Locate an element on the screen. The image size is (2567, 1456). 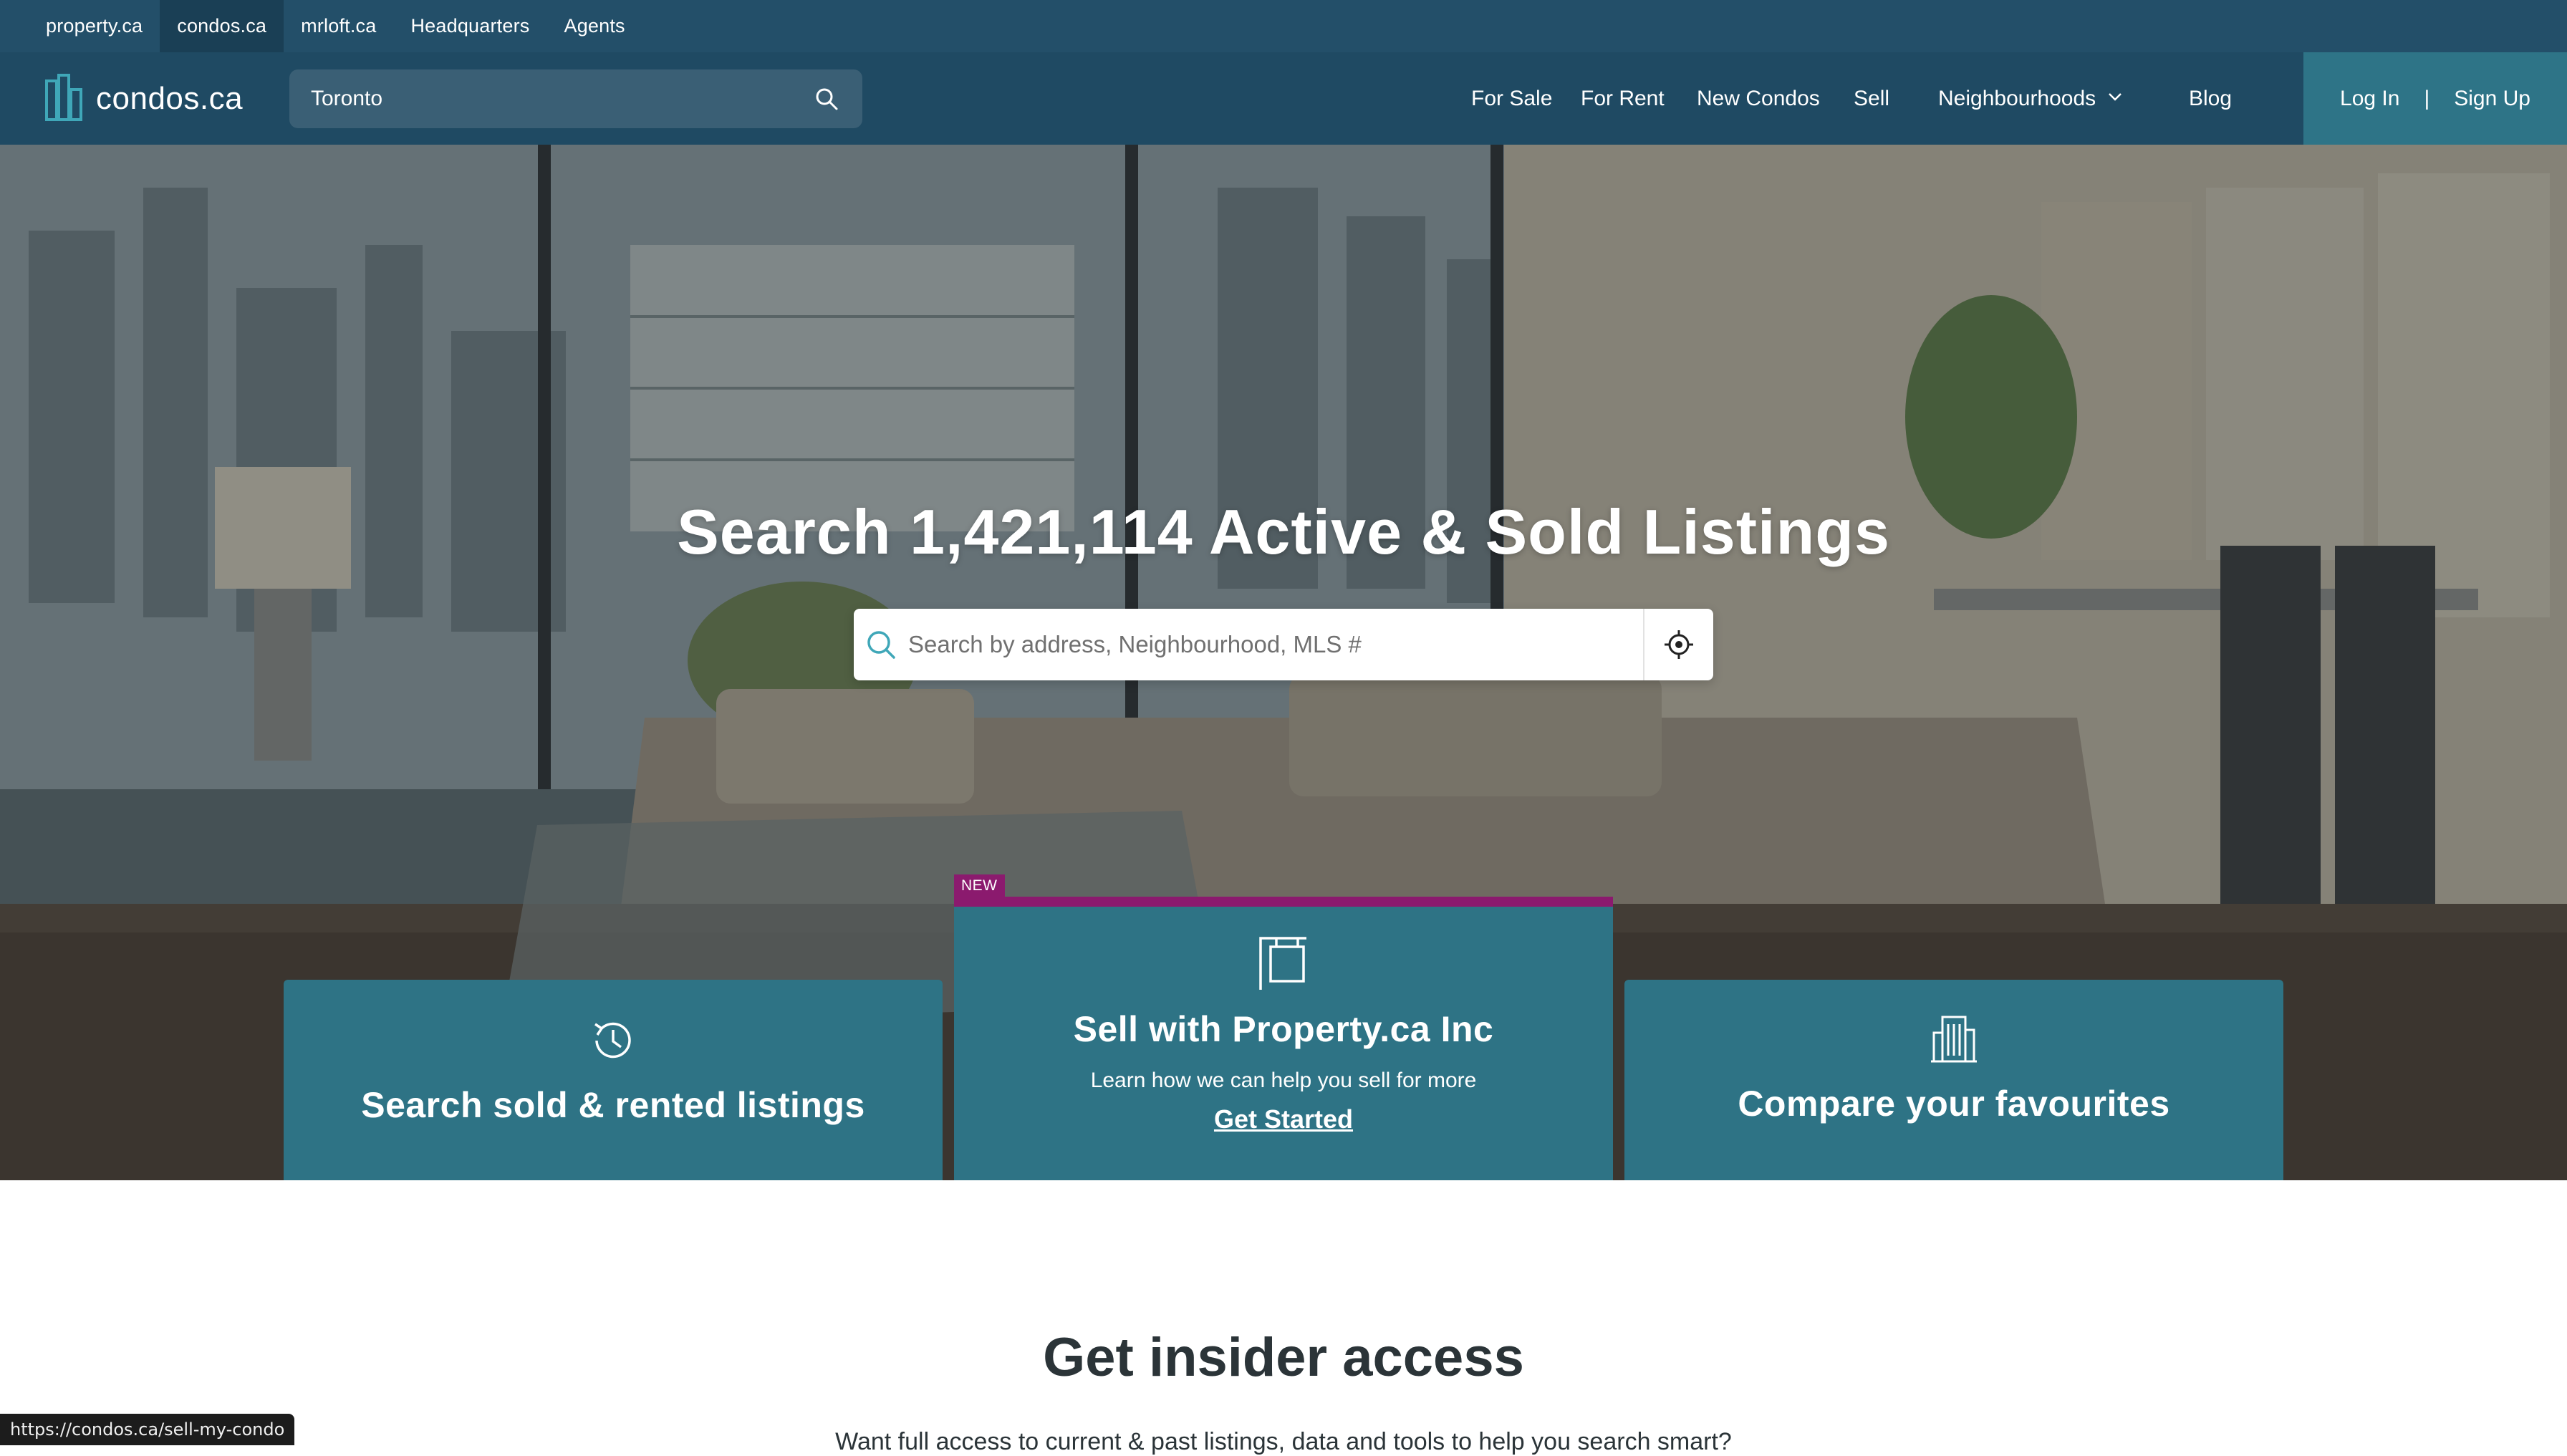
network-tab-property: property.ca is located at coordinates (94, 26).